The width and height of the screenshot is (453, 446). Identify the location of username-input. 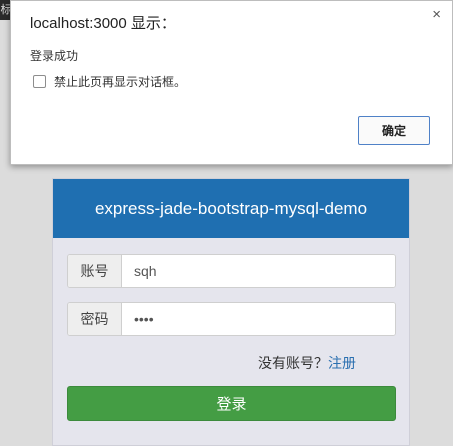
(258, 271).